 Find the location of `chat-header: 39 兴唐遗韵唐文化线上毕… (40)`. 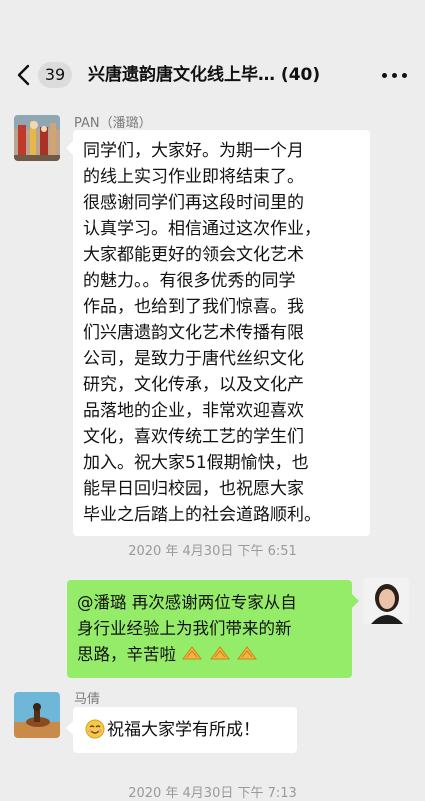

chat-header: 39 兴唐遗韵唐文化线上毕… (40) is located at coordinates (212, 50).